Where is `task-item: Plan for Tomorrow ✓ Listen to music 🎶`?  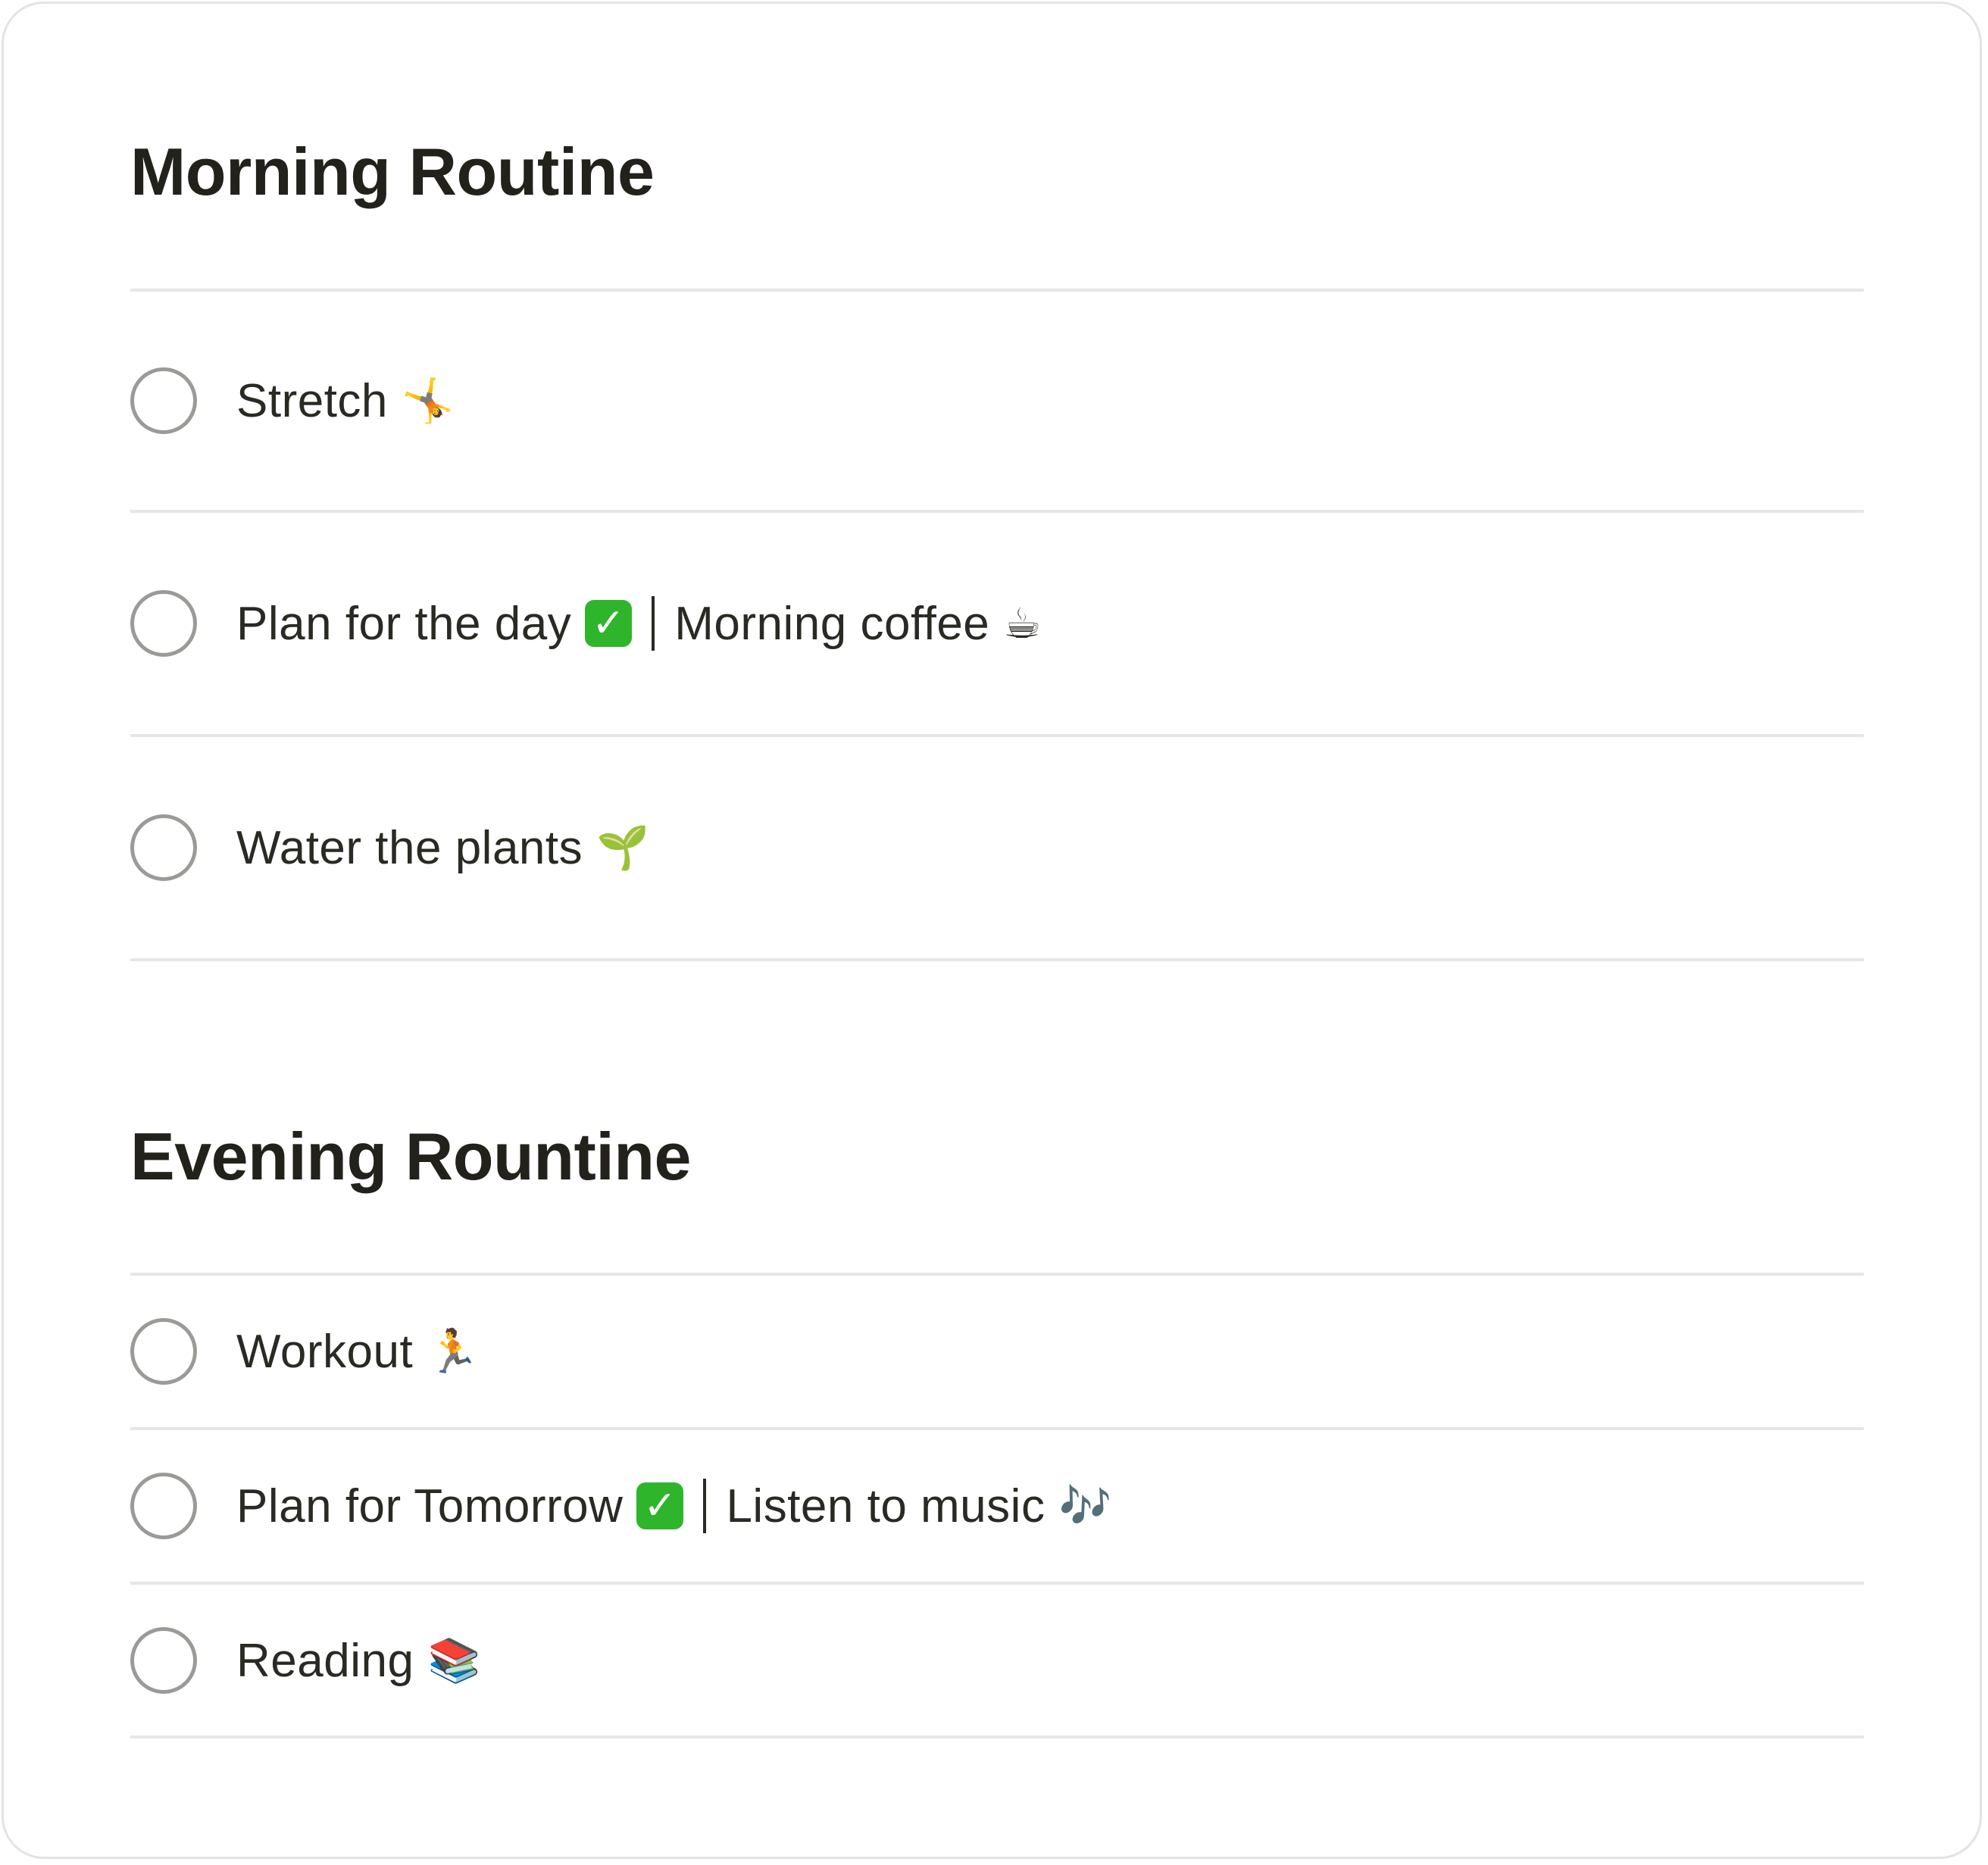
task-item: Plan for Tomorrow ✓ Listen to music 🎶 is located at coordinates (997, 1506).